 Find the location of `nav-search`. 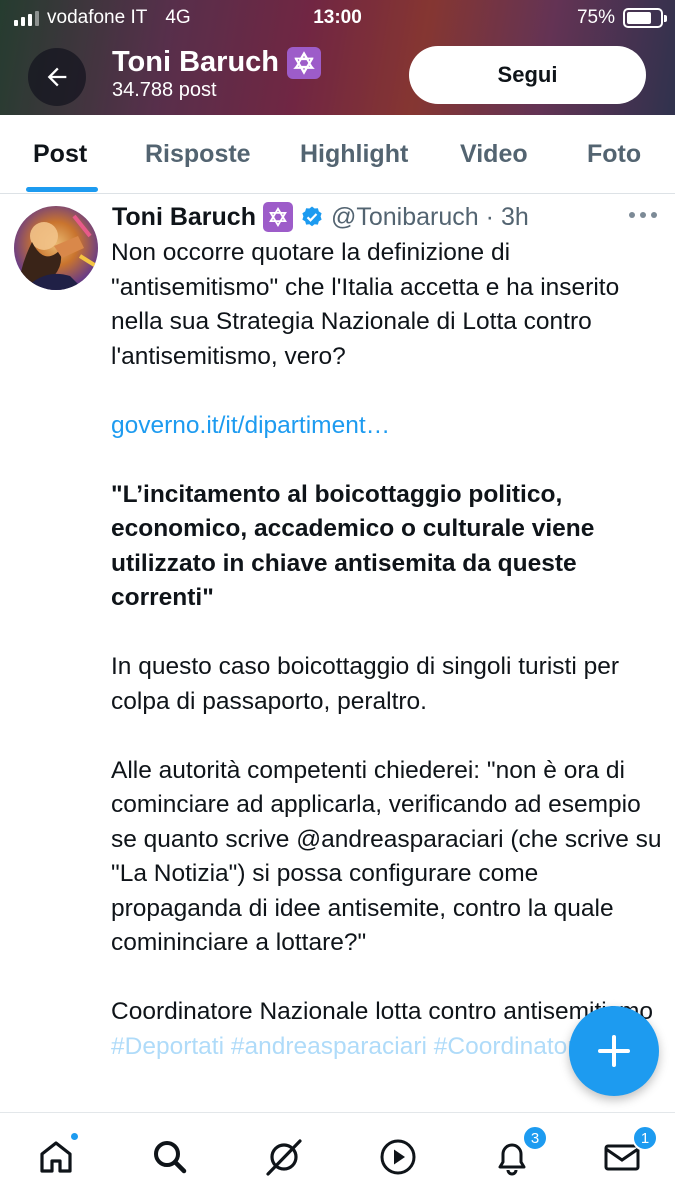

nav-search is located at coordinates (170, 1157).